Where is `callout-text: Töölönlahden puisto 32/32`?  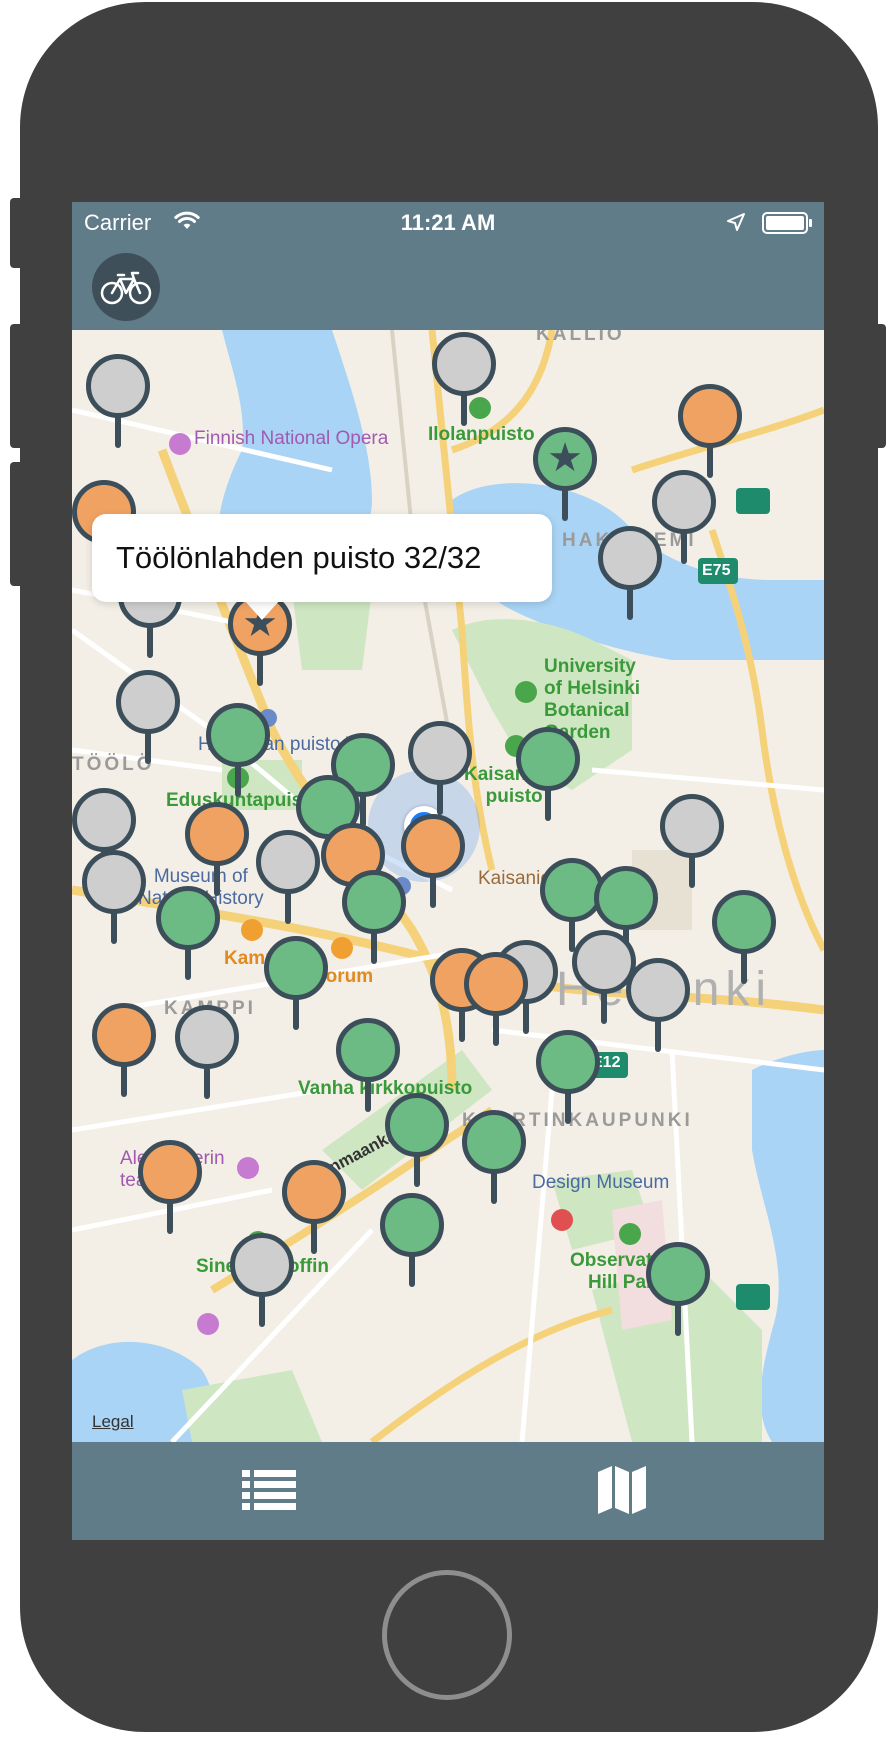 callout-text: Töölönlahden puisto 32/32 is located at coordinates (299, 557).